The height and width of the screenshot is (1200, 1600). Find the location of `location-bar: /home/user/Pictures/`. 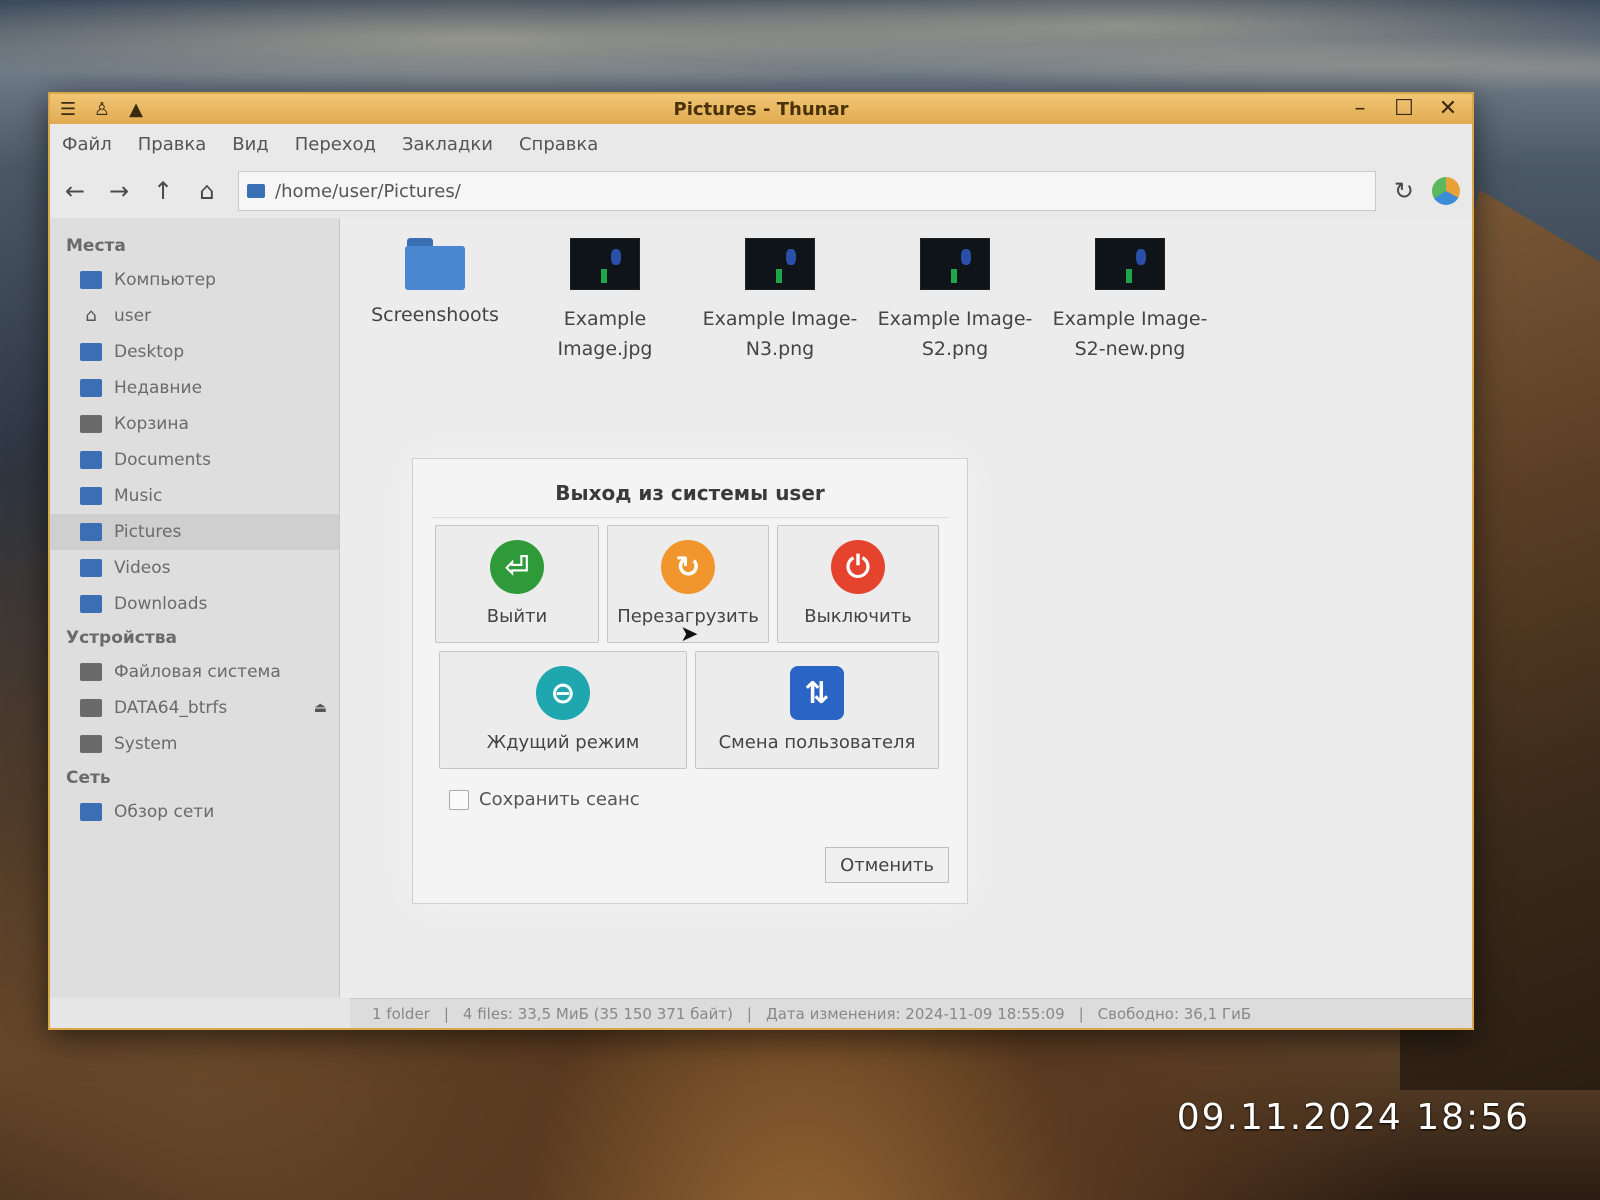

location-bar: /home/user/Pictures/ is located at coordinates (807, 191).